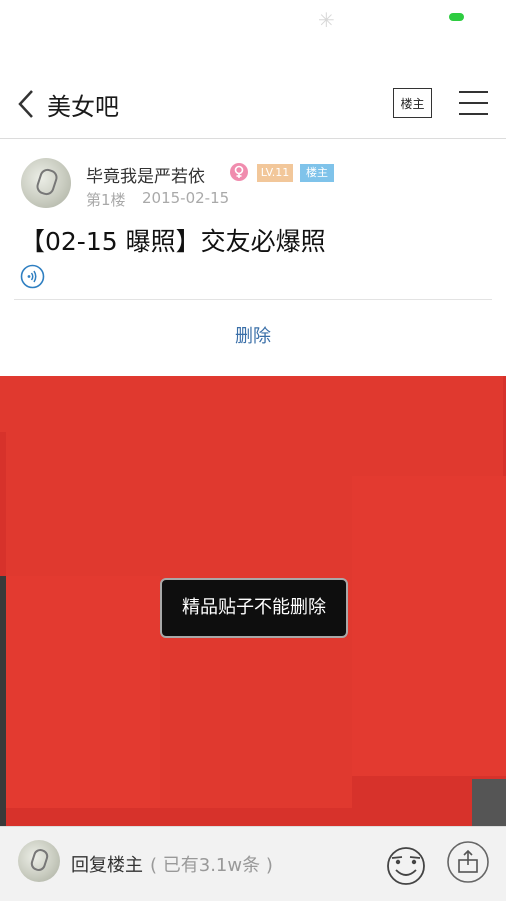 The image size is (506, 901). What do you see at coordinates (326, 20) in the screenshot?
I see `status-spinner-icon: ✳` at bounding box center [326, 20].